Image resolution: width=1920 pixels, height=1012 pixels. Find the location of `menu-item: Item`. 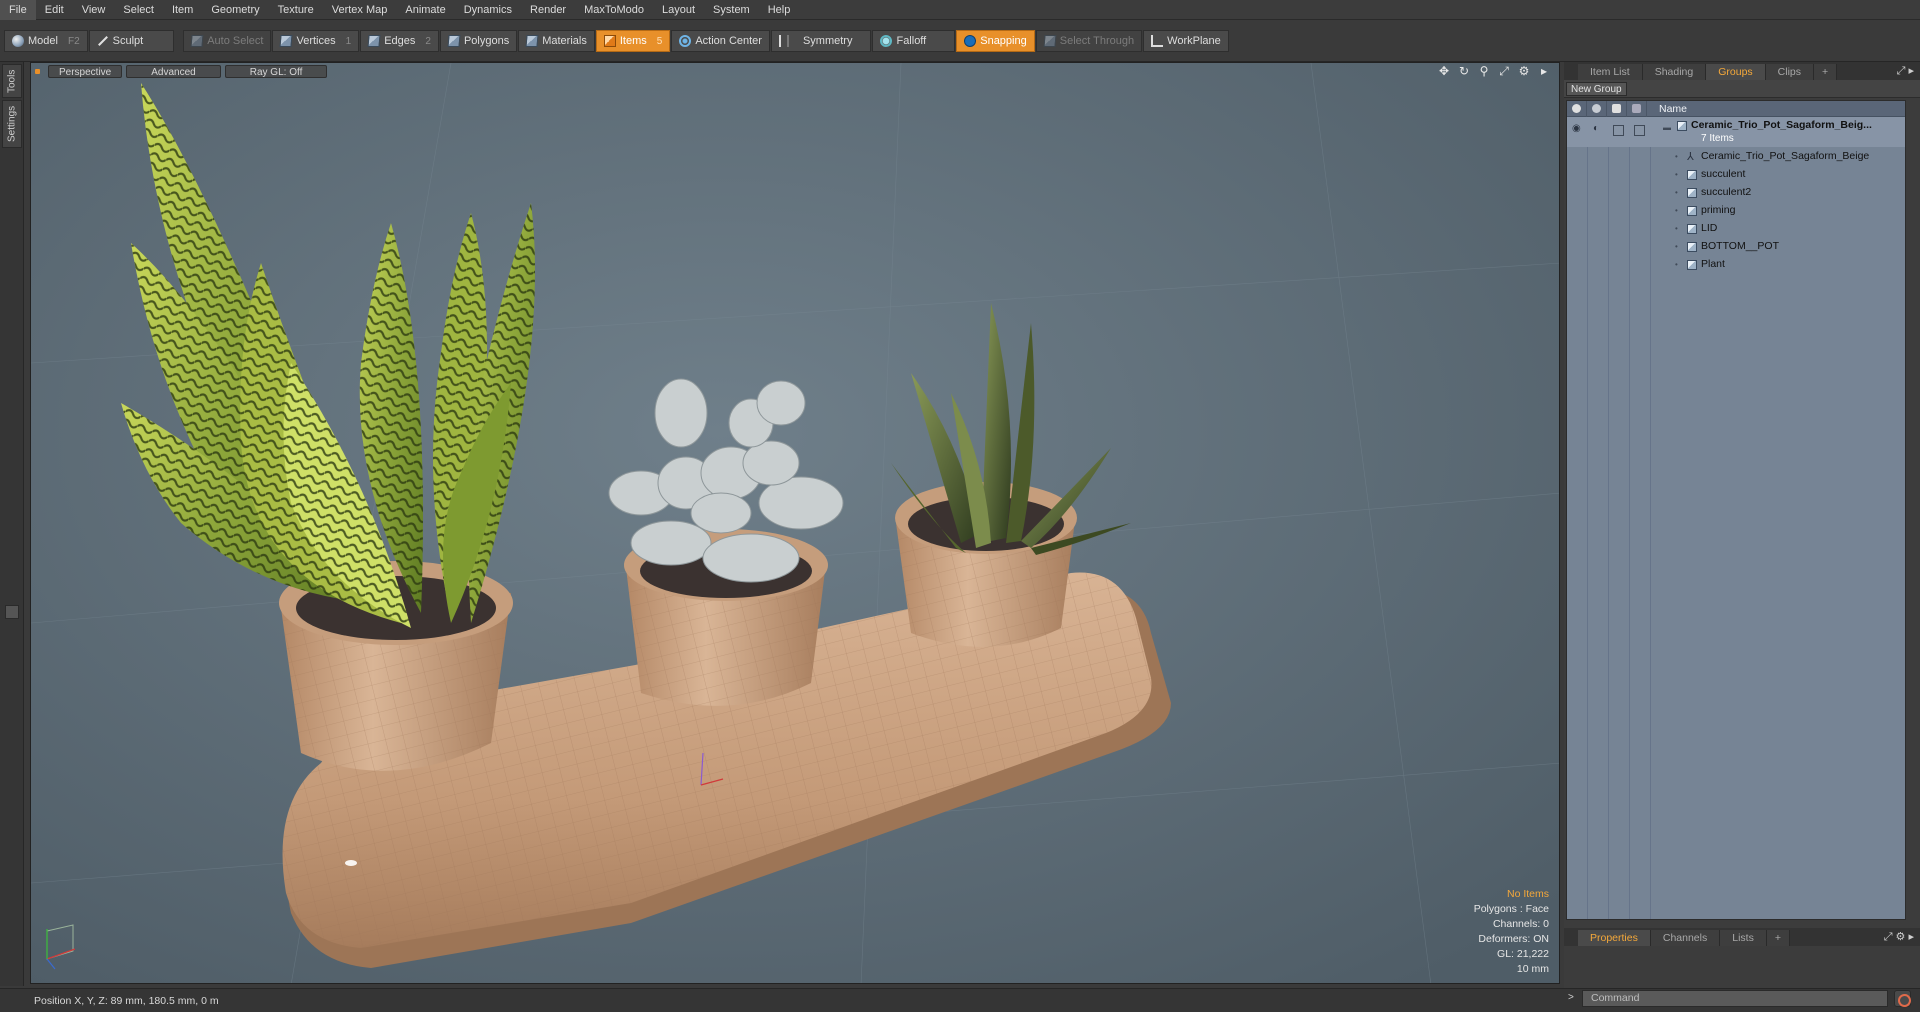

menu-item: Item is located at coordinates (182, 10).